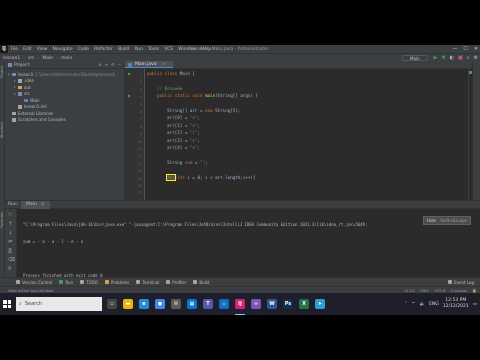 This screenshot has width=480, height=360. What do you see at coordinates (415, 58) in the screenshot?
I see `run-configuration-select: Main` at bounding box center [415, 58].